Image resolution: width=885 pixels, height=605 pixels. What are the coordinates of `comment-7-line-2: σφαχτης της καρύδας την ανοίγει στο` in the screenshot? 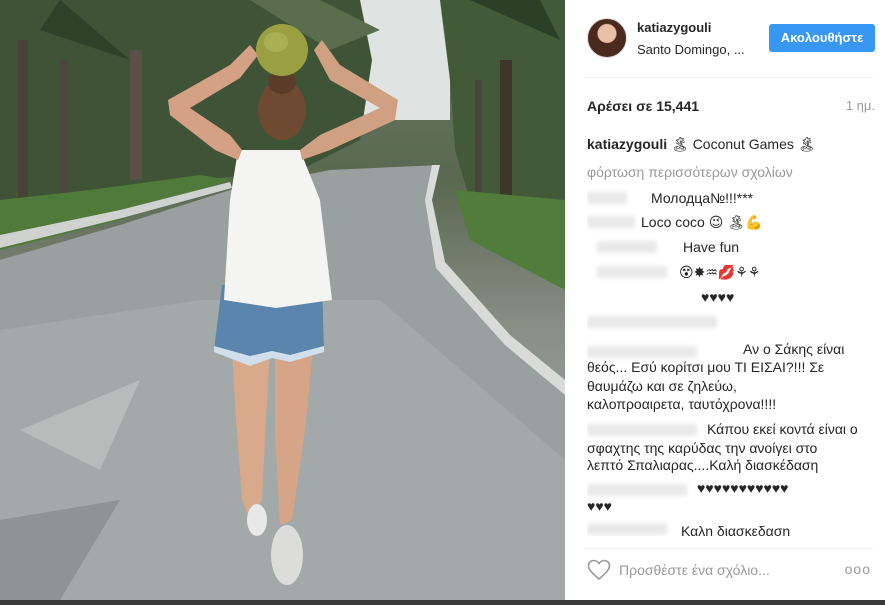 It's located at (702, 448).